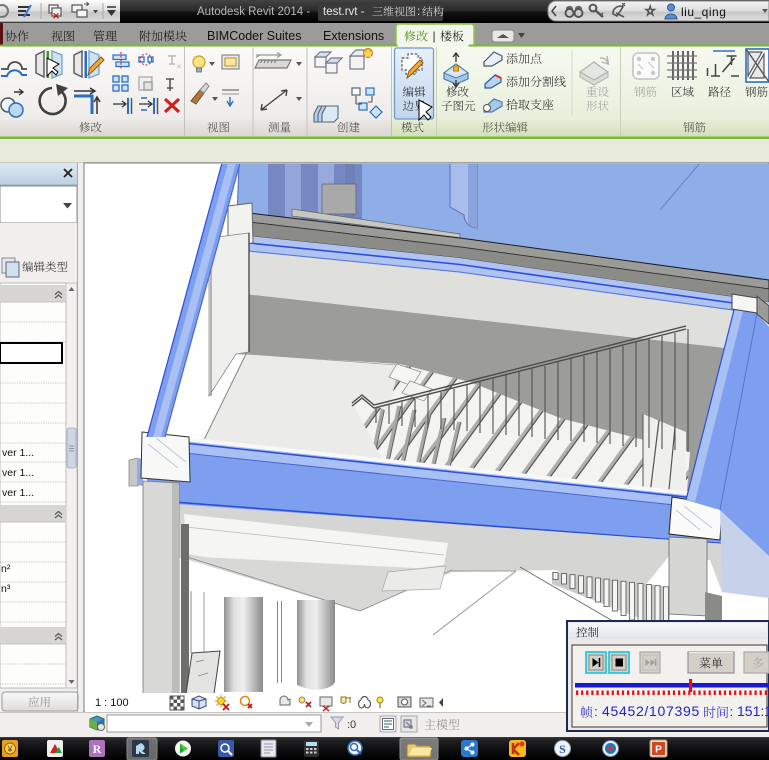 This screenshot has height=760, width=769. What do you see at coordinates (651, 711) in the screenshot?
I see `svg-text: 45452/107395` at bounding box center [651, 711].